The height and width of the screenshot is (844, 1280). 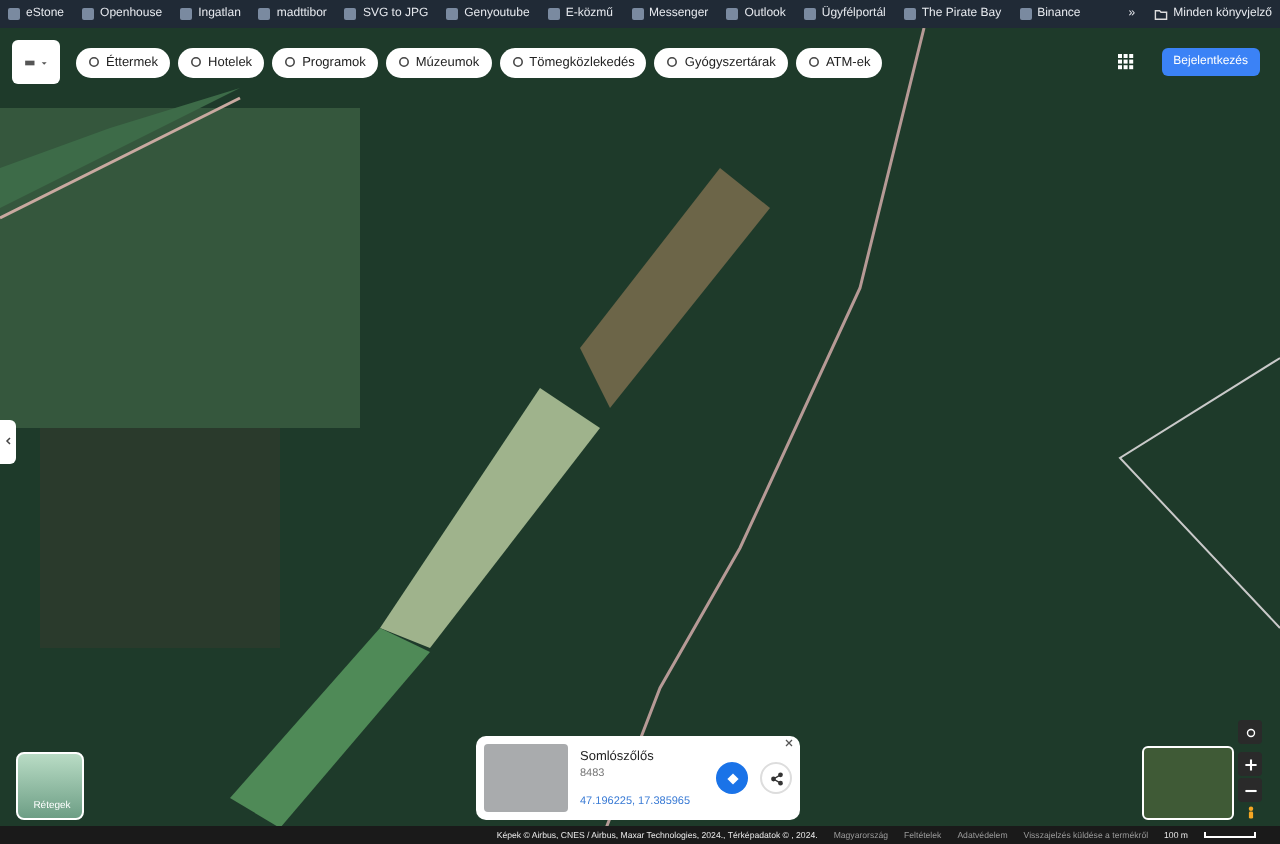 I want to click on apps-grid-icon, so click(x=1125, y=62).